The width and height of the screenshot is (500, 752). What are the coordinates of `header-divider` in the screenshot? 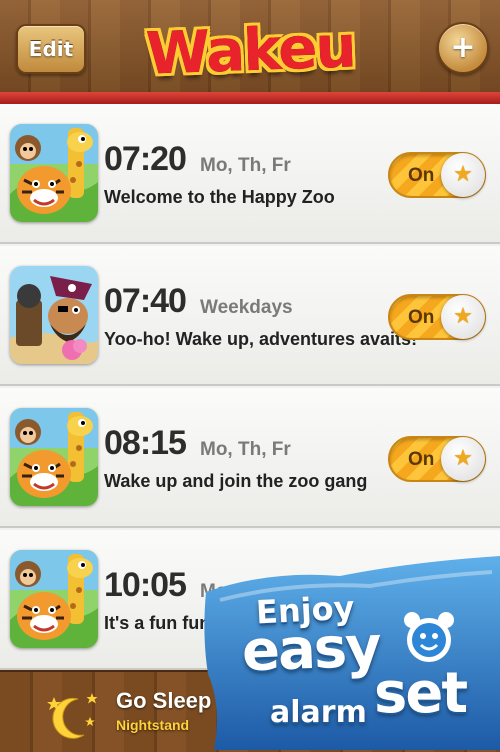 It's located at (250, 98).